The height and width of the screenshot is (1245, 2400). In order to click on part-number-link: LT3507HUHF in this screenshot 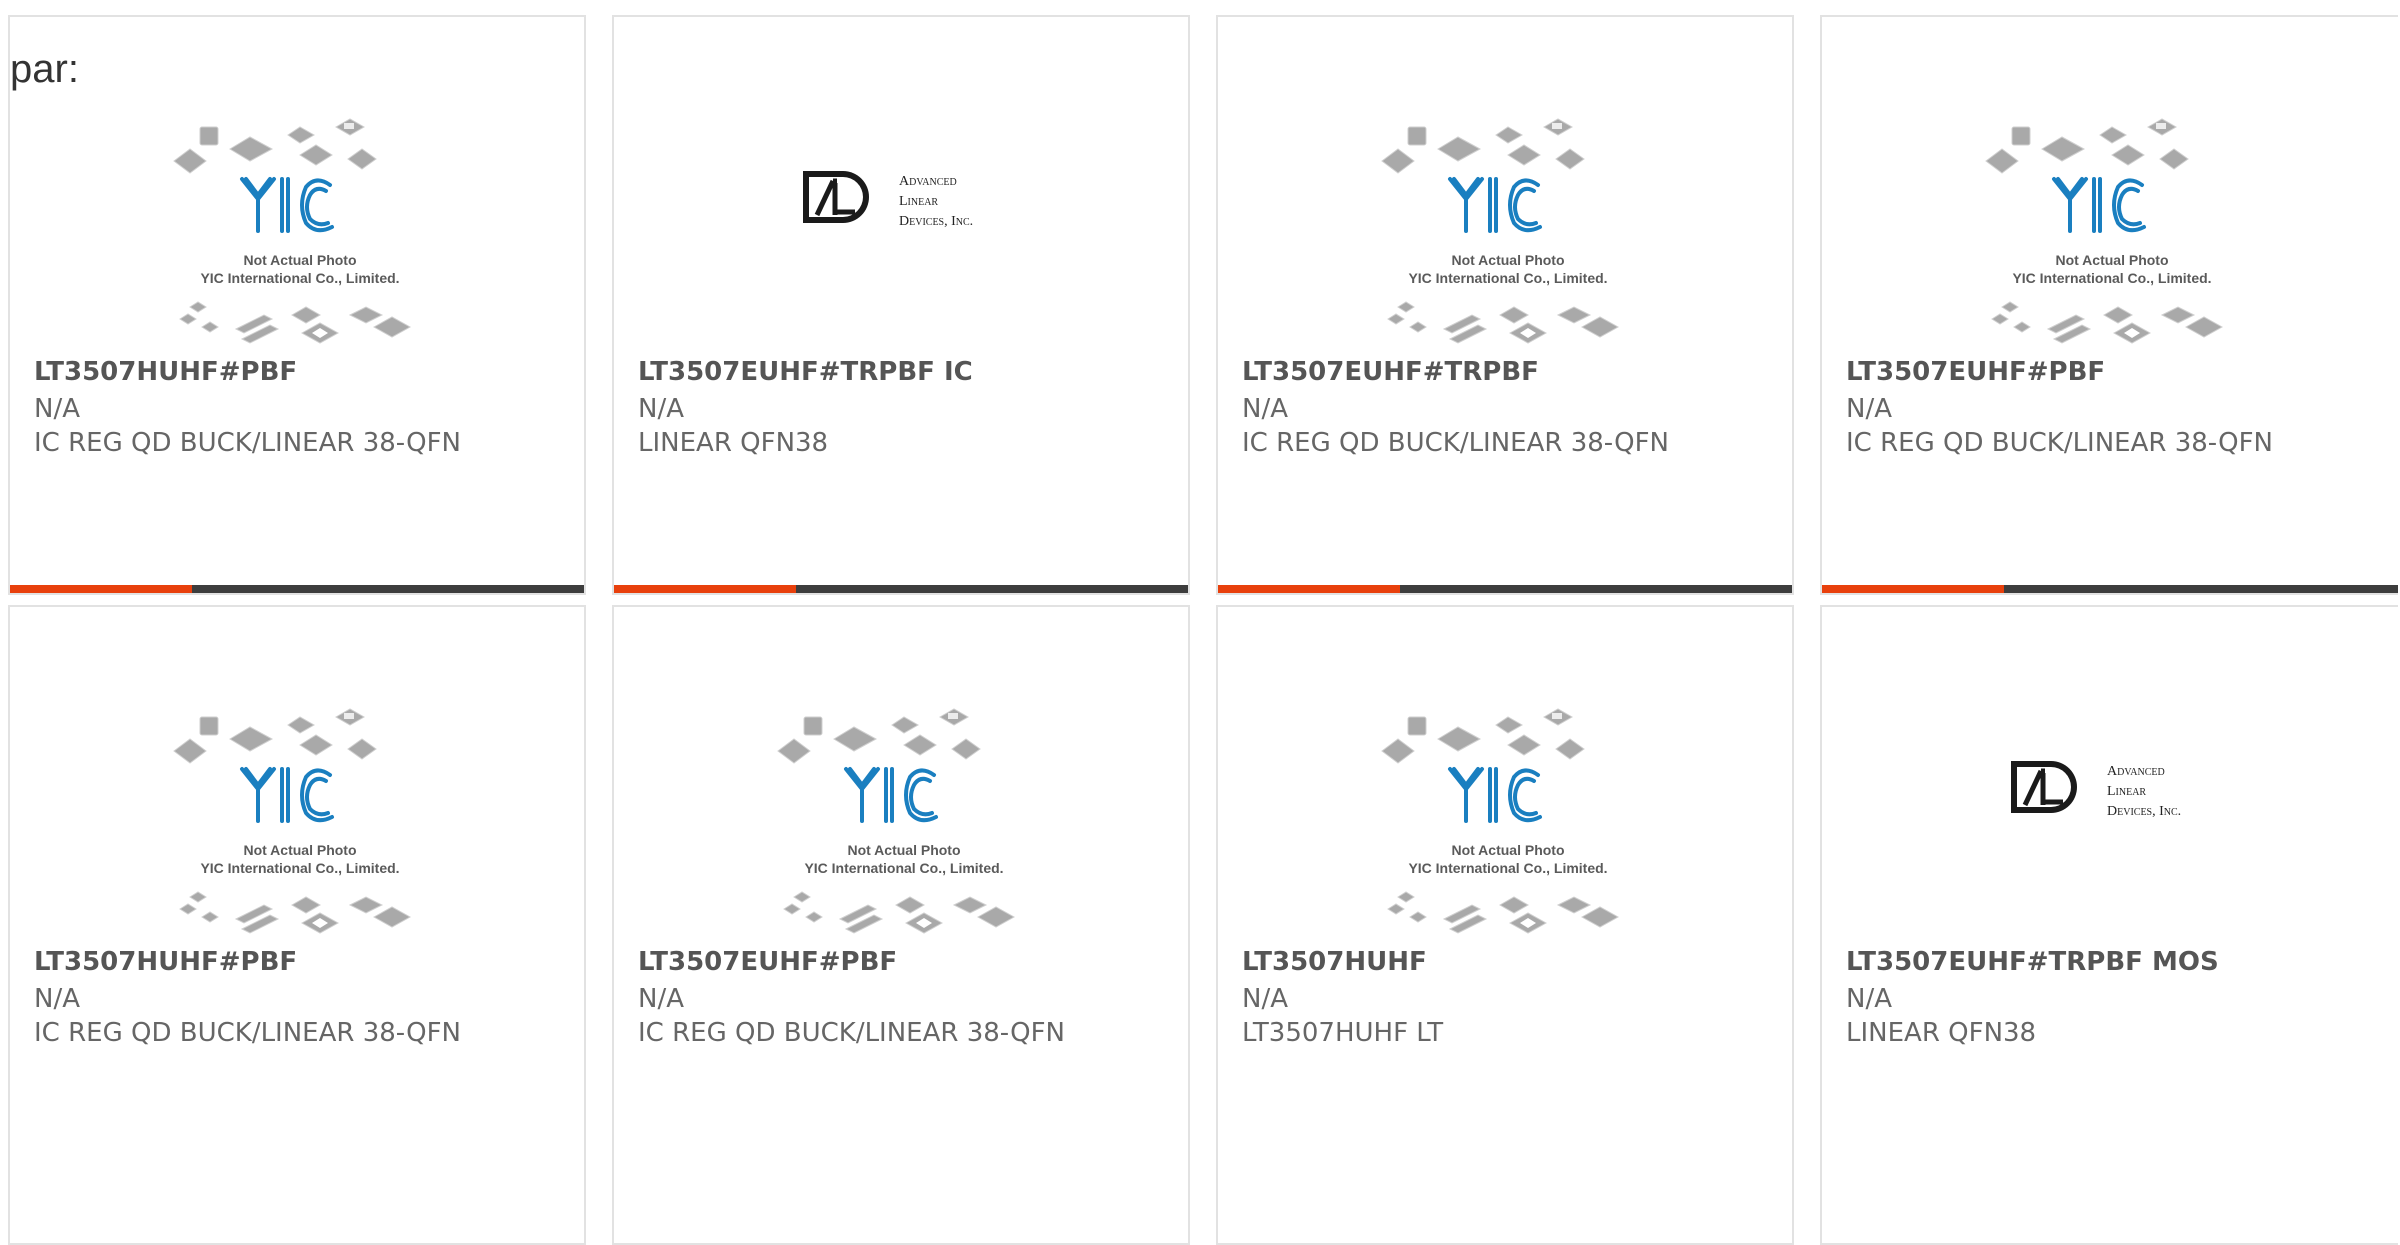, I will do `click(1334, 962)`.